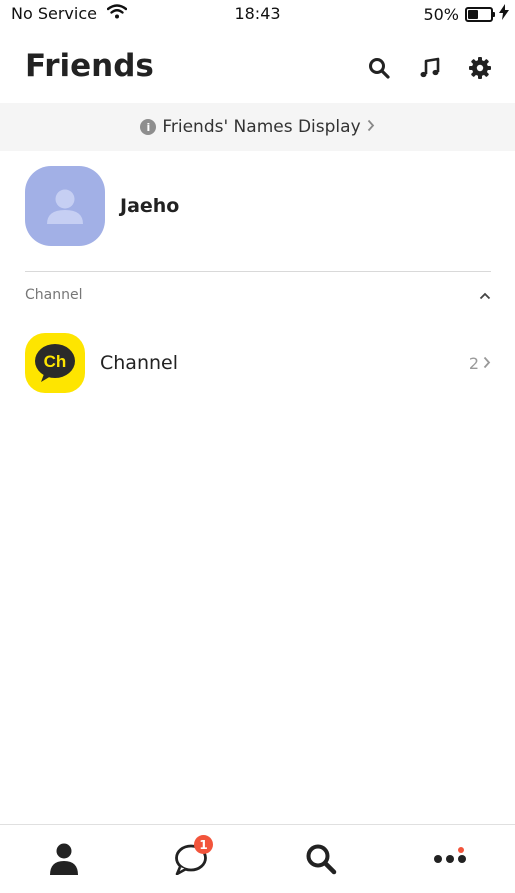 The height and width of the screenshot is (893, 515). Describe the element at coordinates (257, 14) in the screenshot. I see `status-bar: No Service 18:43 50%` at that location.